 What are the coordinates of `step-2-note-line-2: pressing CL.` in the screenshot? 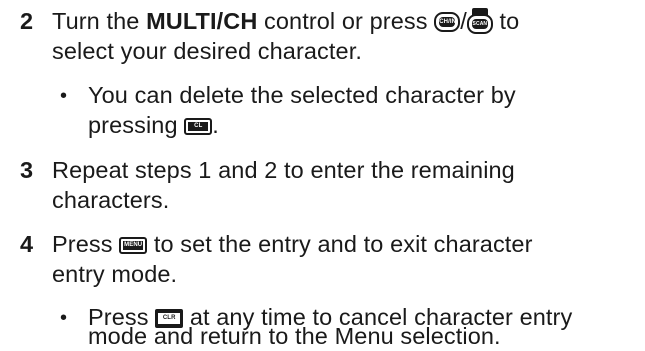 It's located at (153, 125).